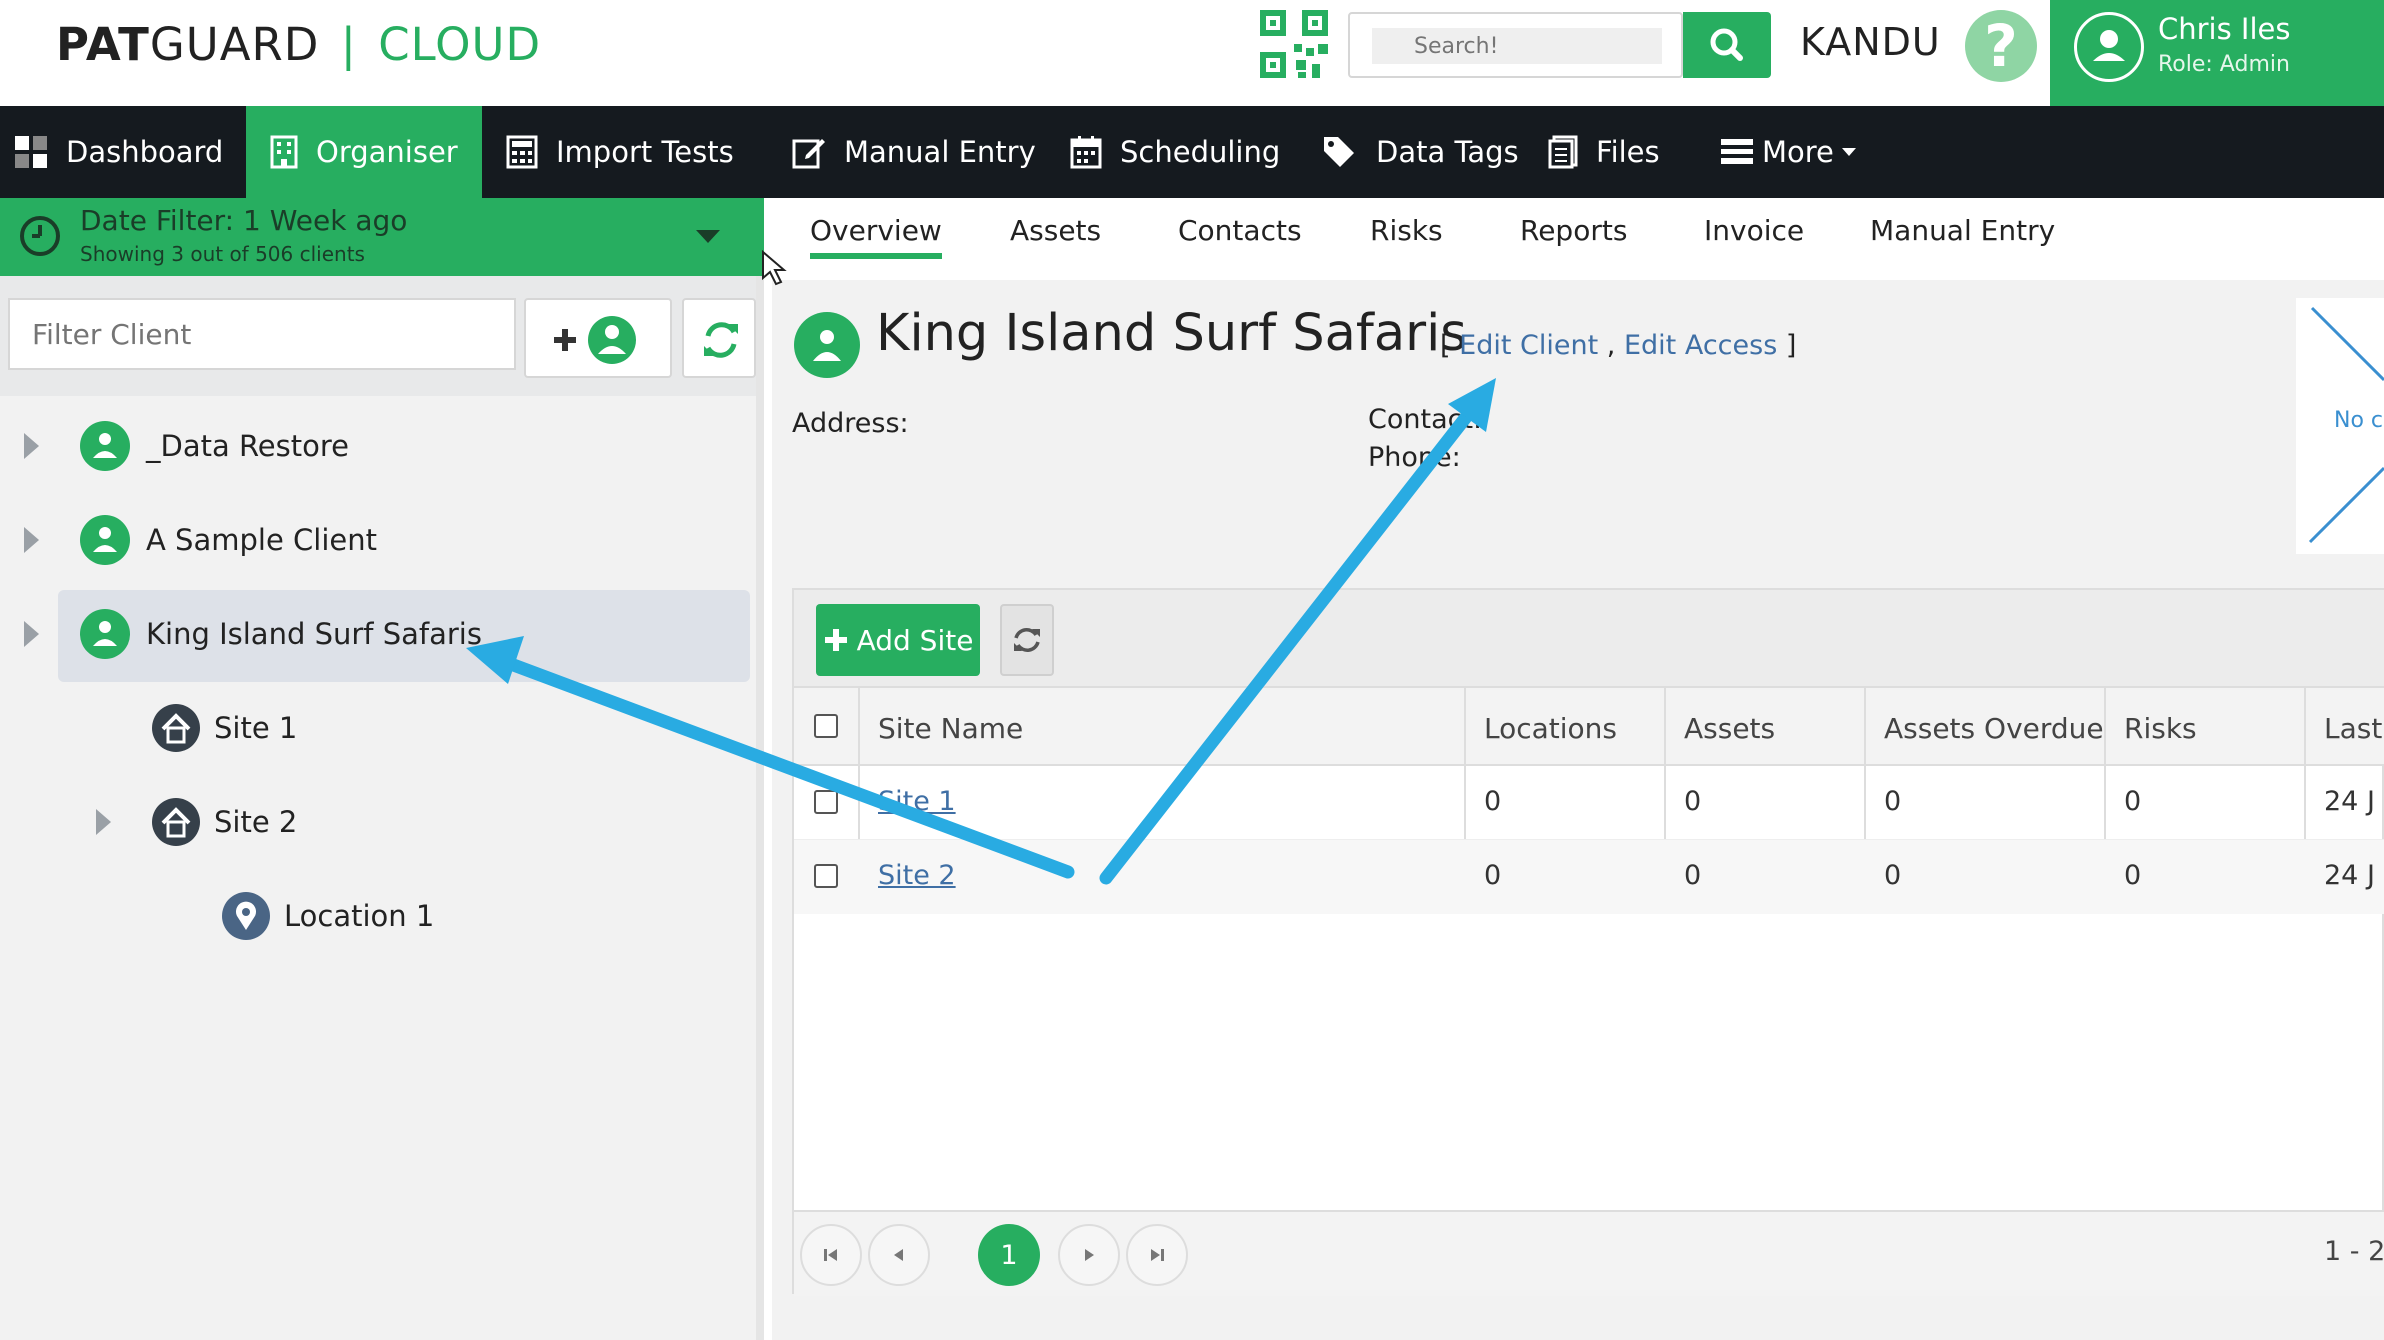 This screenshot has width=2384, height=1340. Describe the element at coordinates (387, 152) in the screenshot. I see `nav-label: Organiser` at that location.